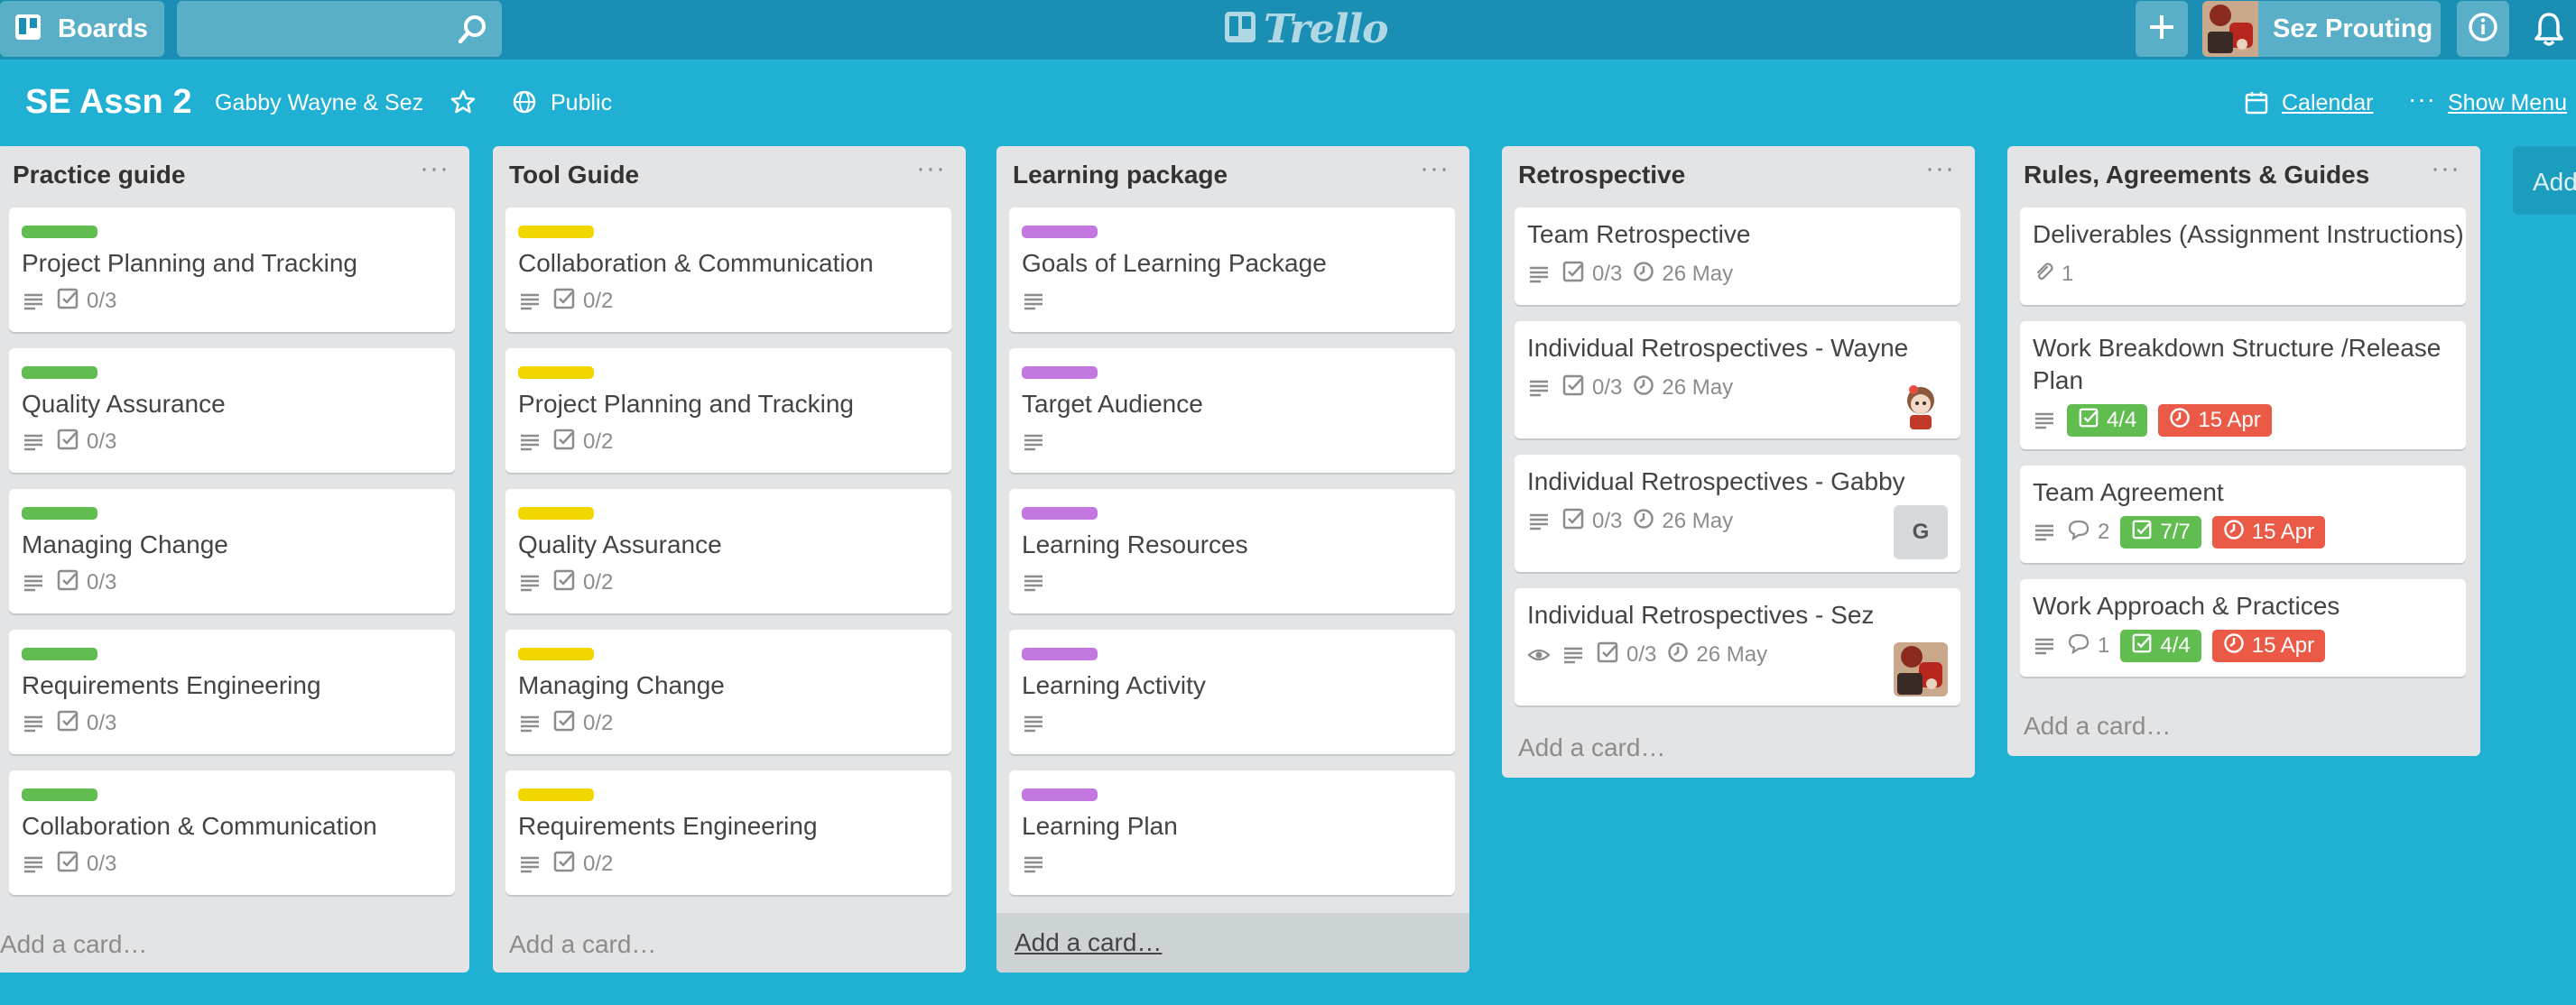 This screenshot has width=2576, height=1005. I want to click on list-title: Practice guide, so click(99, 175).